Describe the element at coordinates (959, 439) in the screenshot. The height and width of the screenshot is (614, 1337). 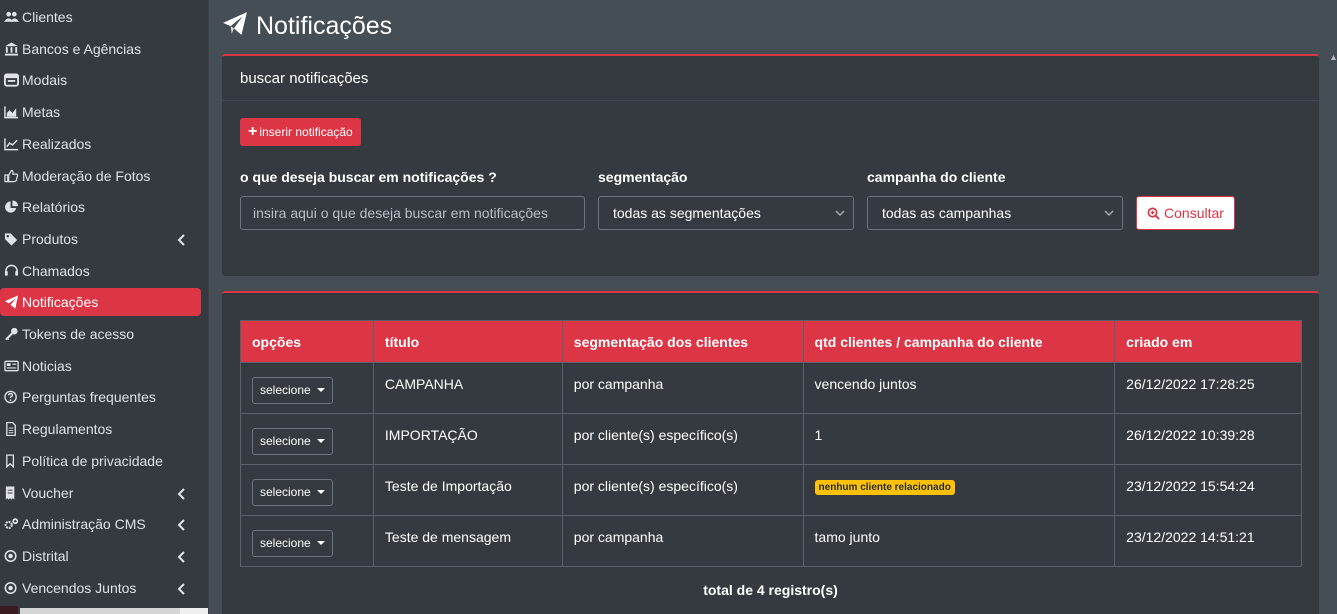
I see `qty-cell: 1` at that location.